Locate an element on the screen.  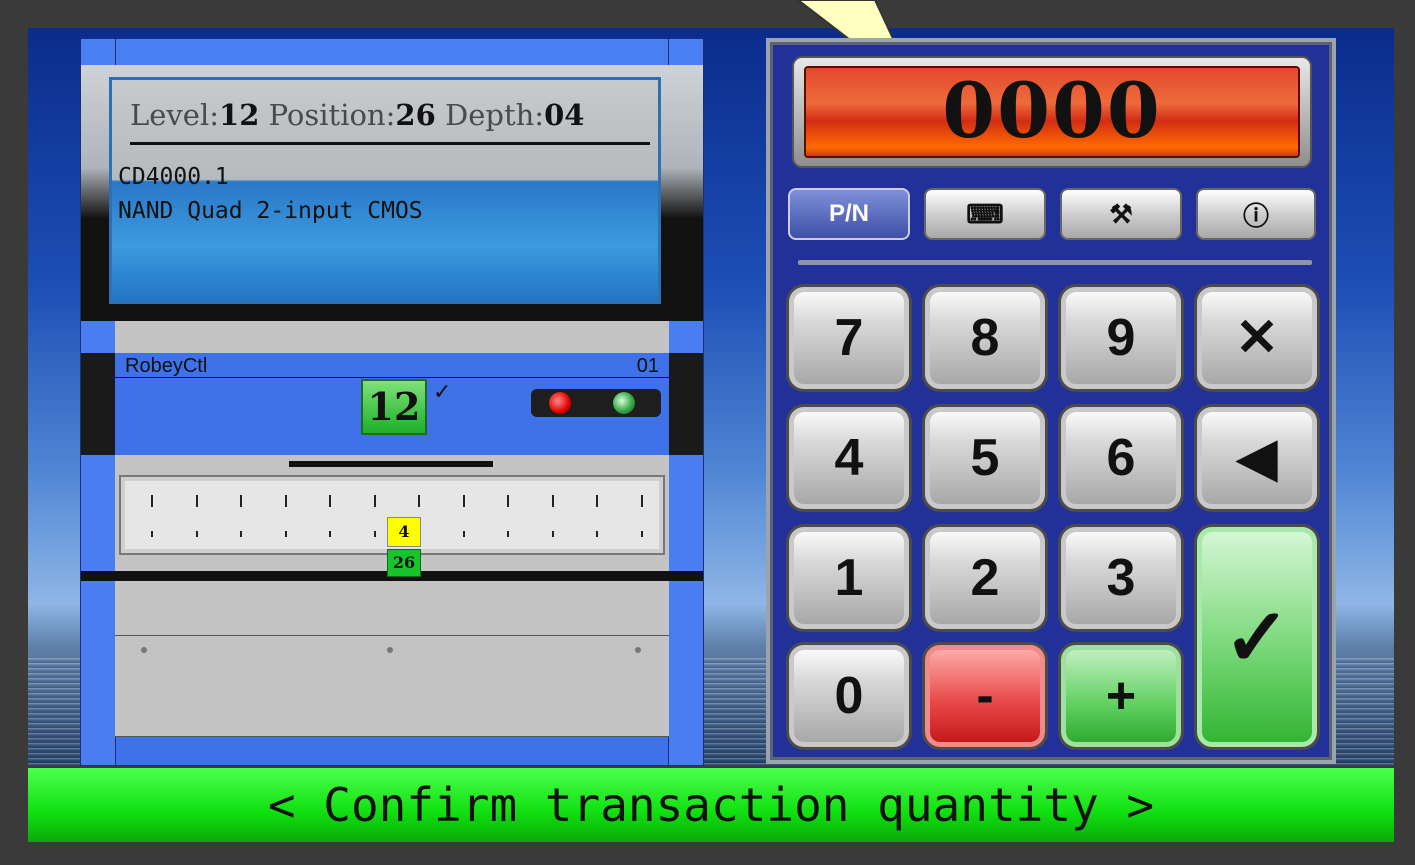
backspace-button: ◀ is located at coordinates (1257, 458).